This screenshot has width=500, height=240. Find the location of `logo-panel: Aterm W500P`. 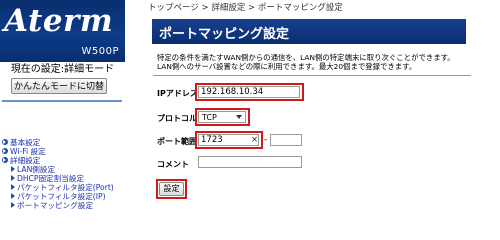

logo-panel: Aterm W500P is located at coordinates (62, 31).